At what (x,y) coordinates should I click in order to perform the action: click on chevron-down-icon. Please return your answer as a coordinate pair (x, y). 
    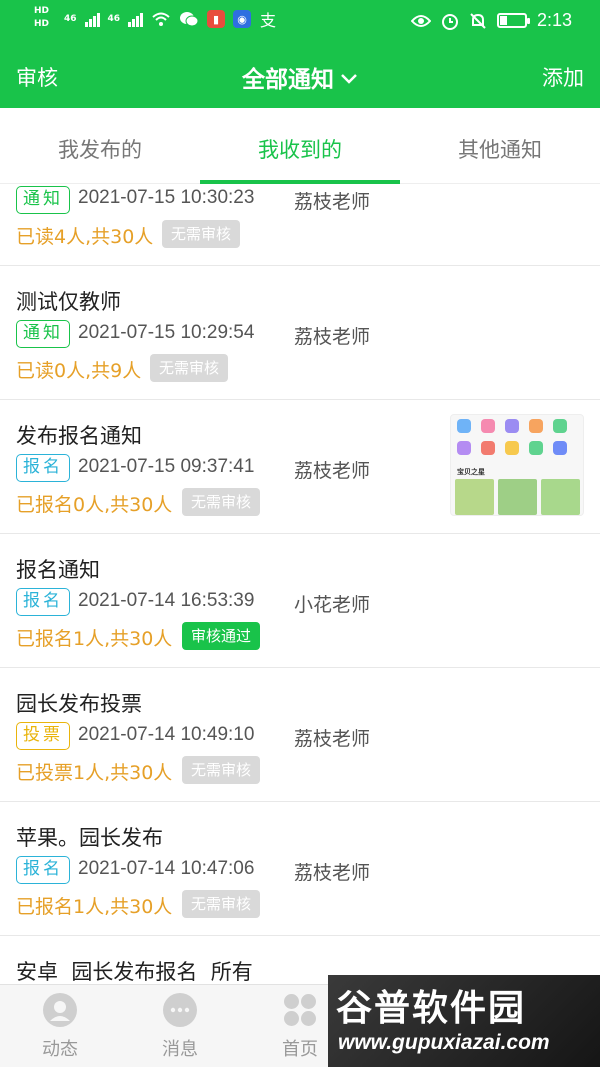
    Looking at the image, I should click on (349, 78).